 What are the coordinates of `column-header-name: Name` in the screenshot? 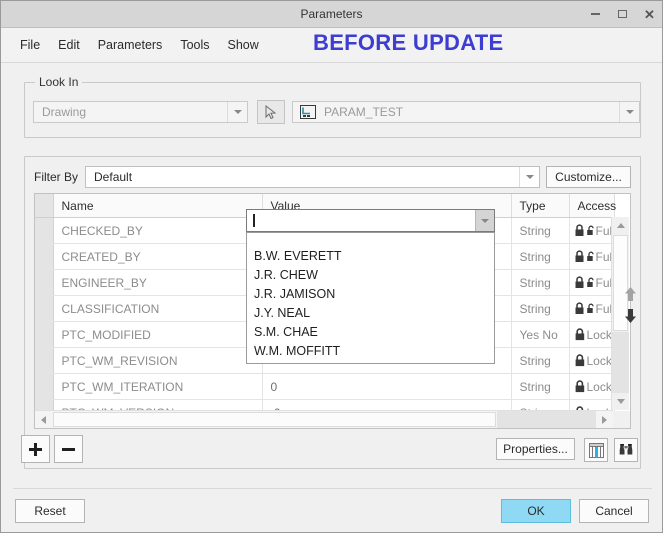 It's located at (158, 206).